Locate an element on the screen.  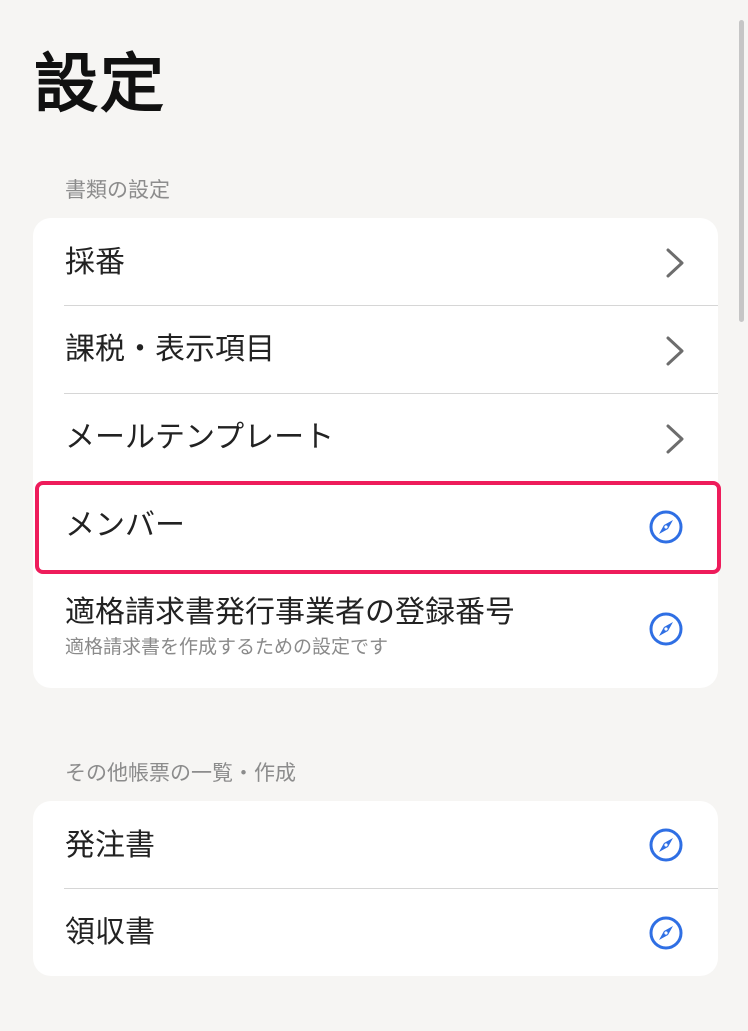
settings-item-invoice-registration: 適格請求書発行事業者の登録番号 適格請求書を作成するための設定です is located at coordinates (375, 629).